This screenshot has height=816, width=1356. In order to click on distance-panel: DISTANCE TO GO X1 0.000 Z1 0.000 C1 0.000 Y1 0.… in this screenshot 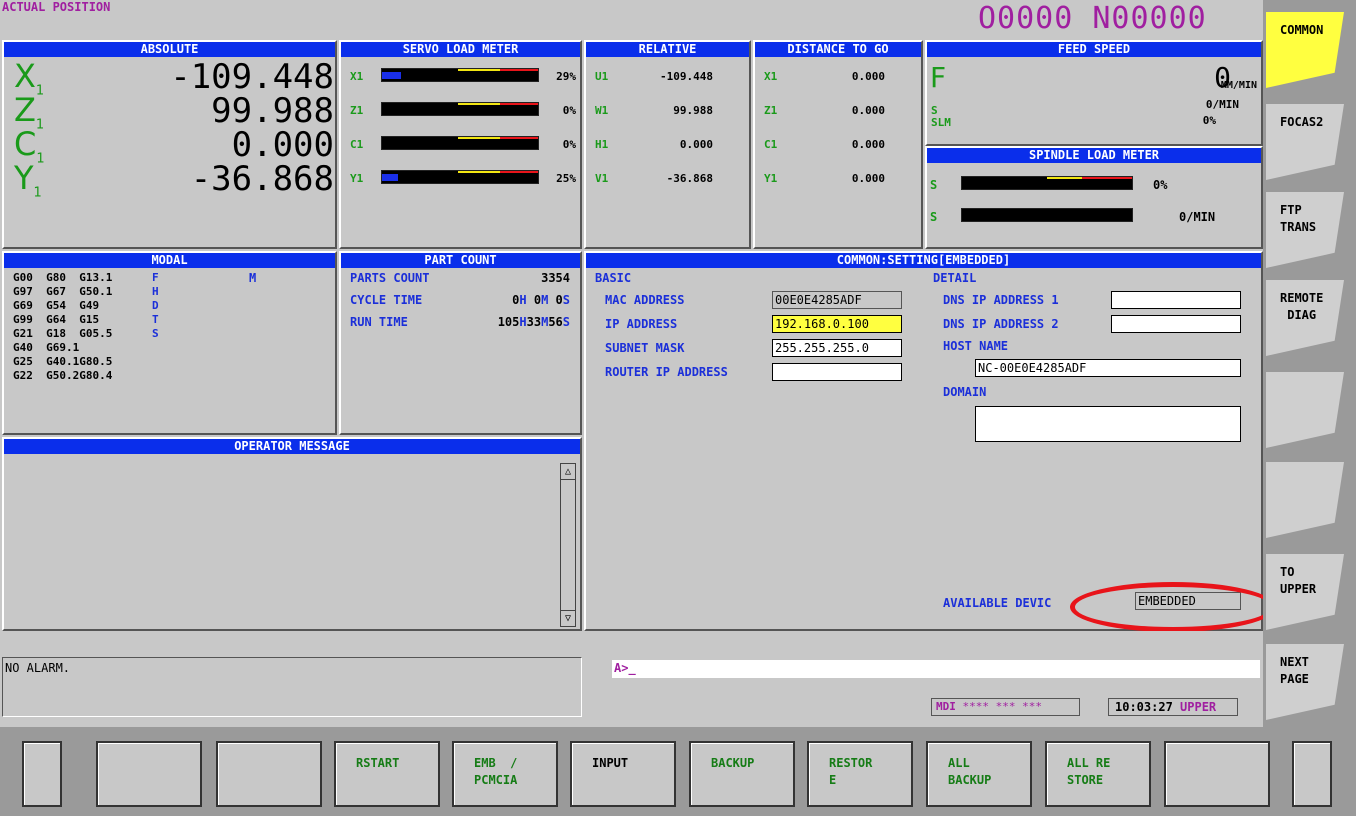, I will do `click(838, 144)`.